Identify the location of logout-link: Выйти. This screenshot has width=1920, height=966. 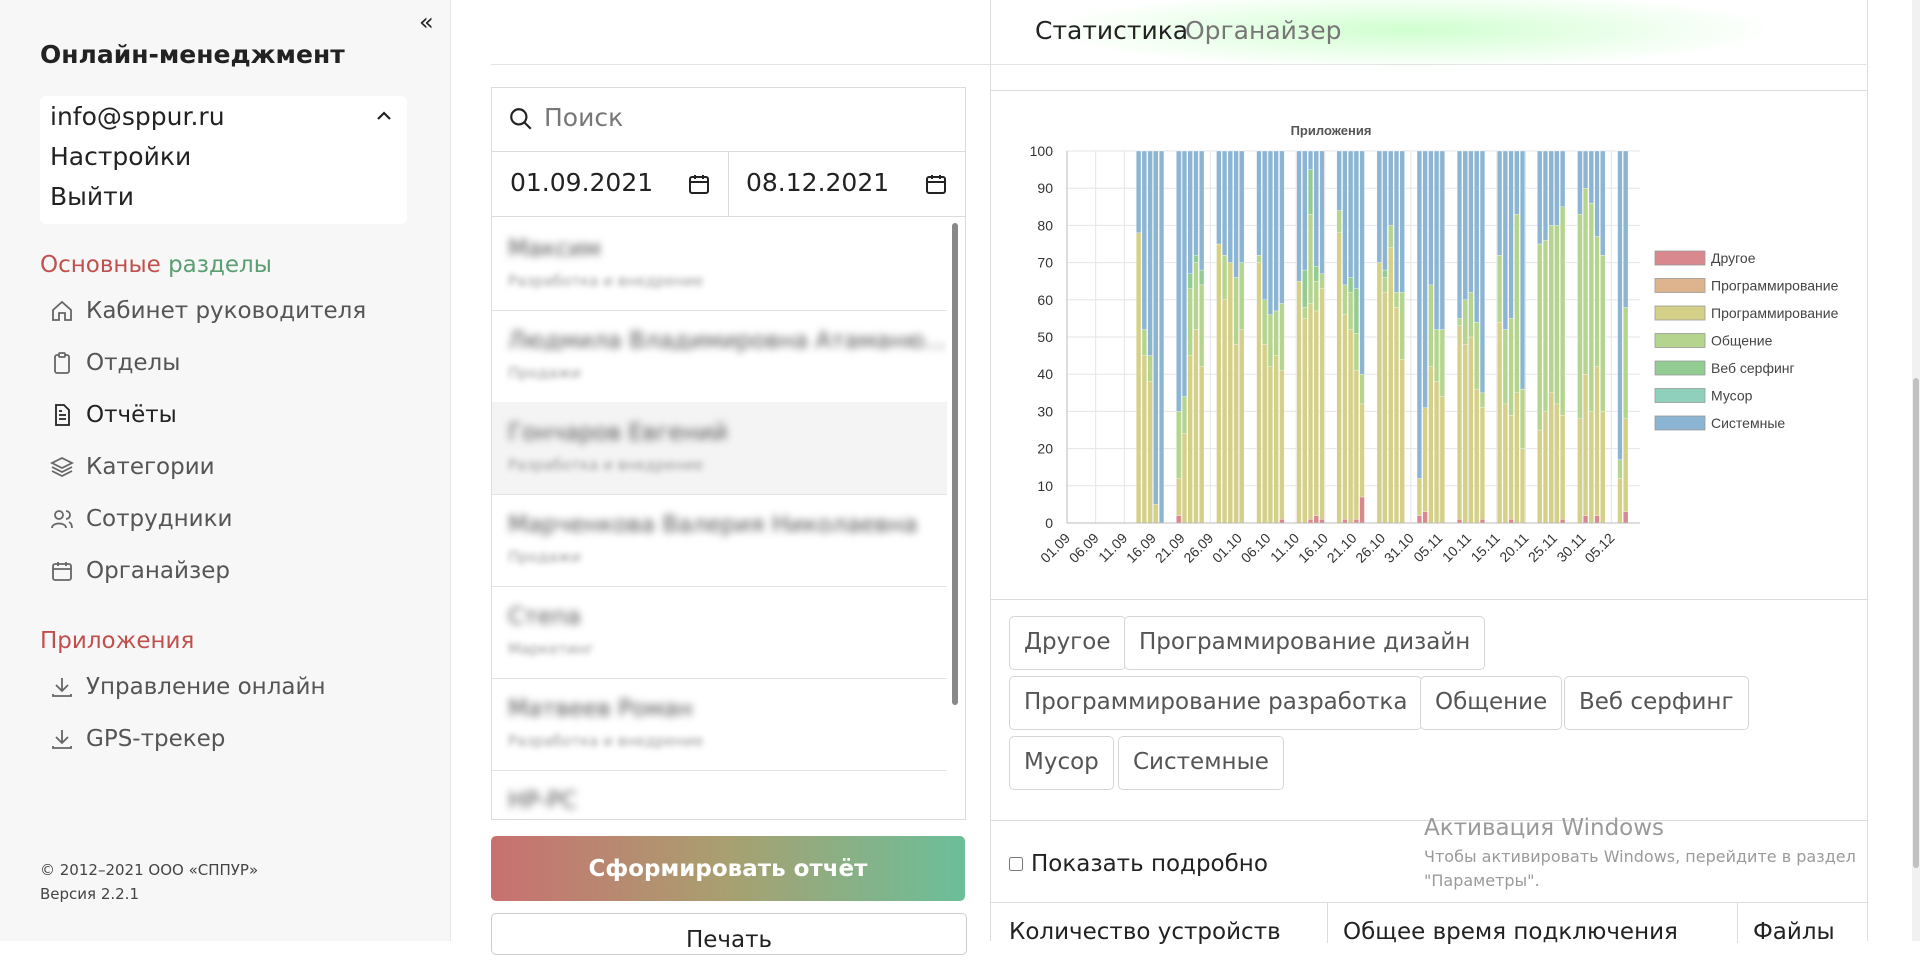
(92, 196).